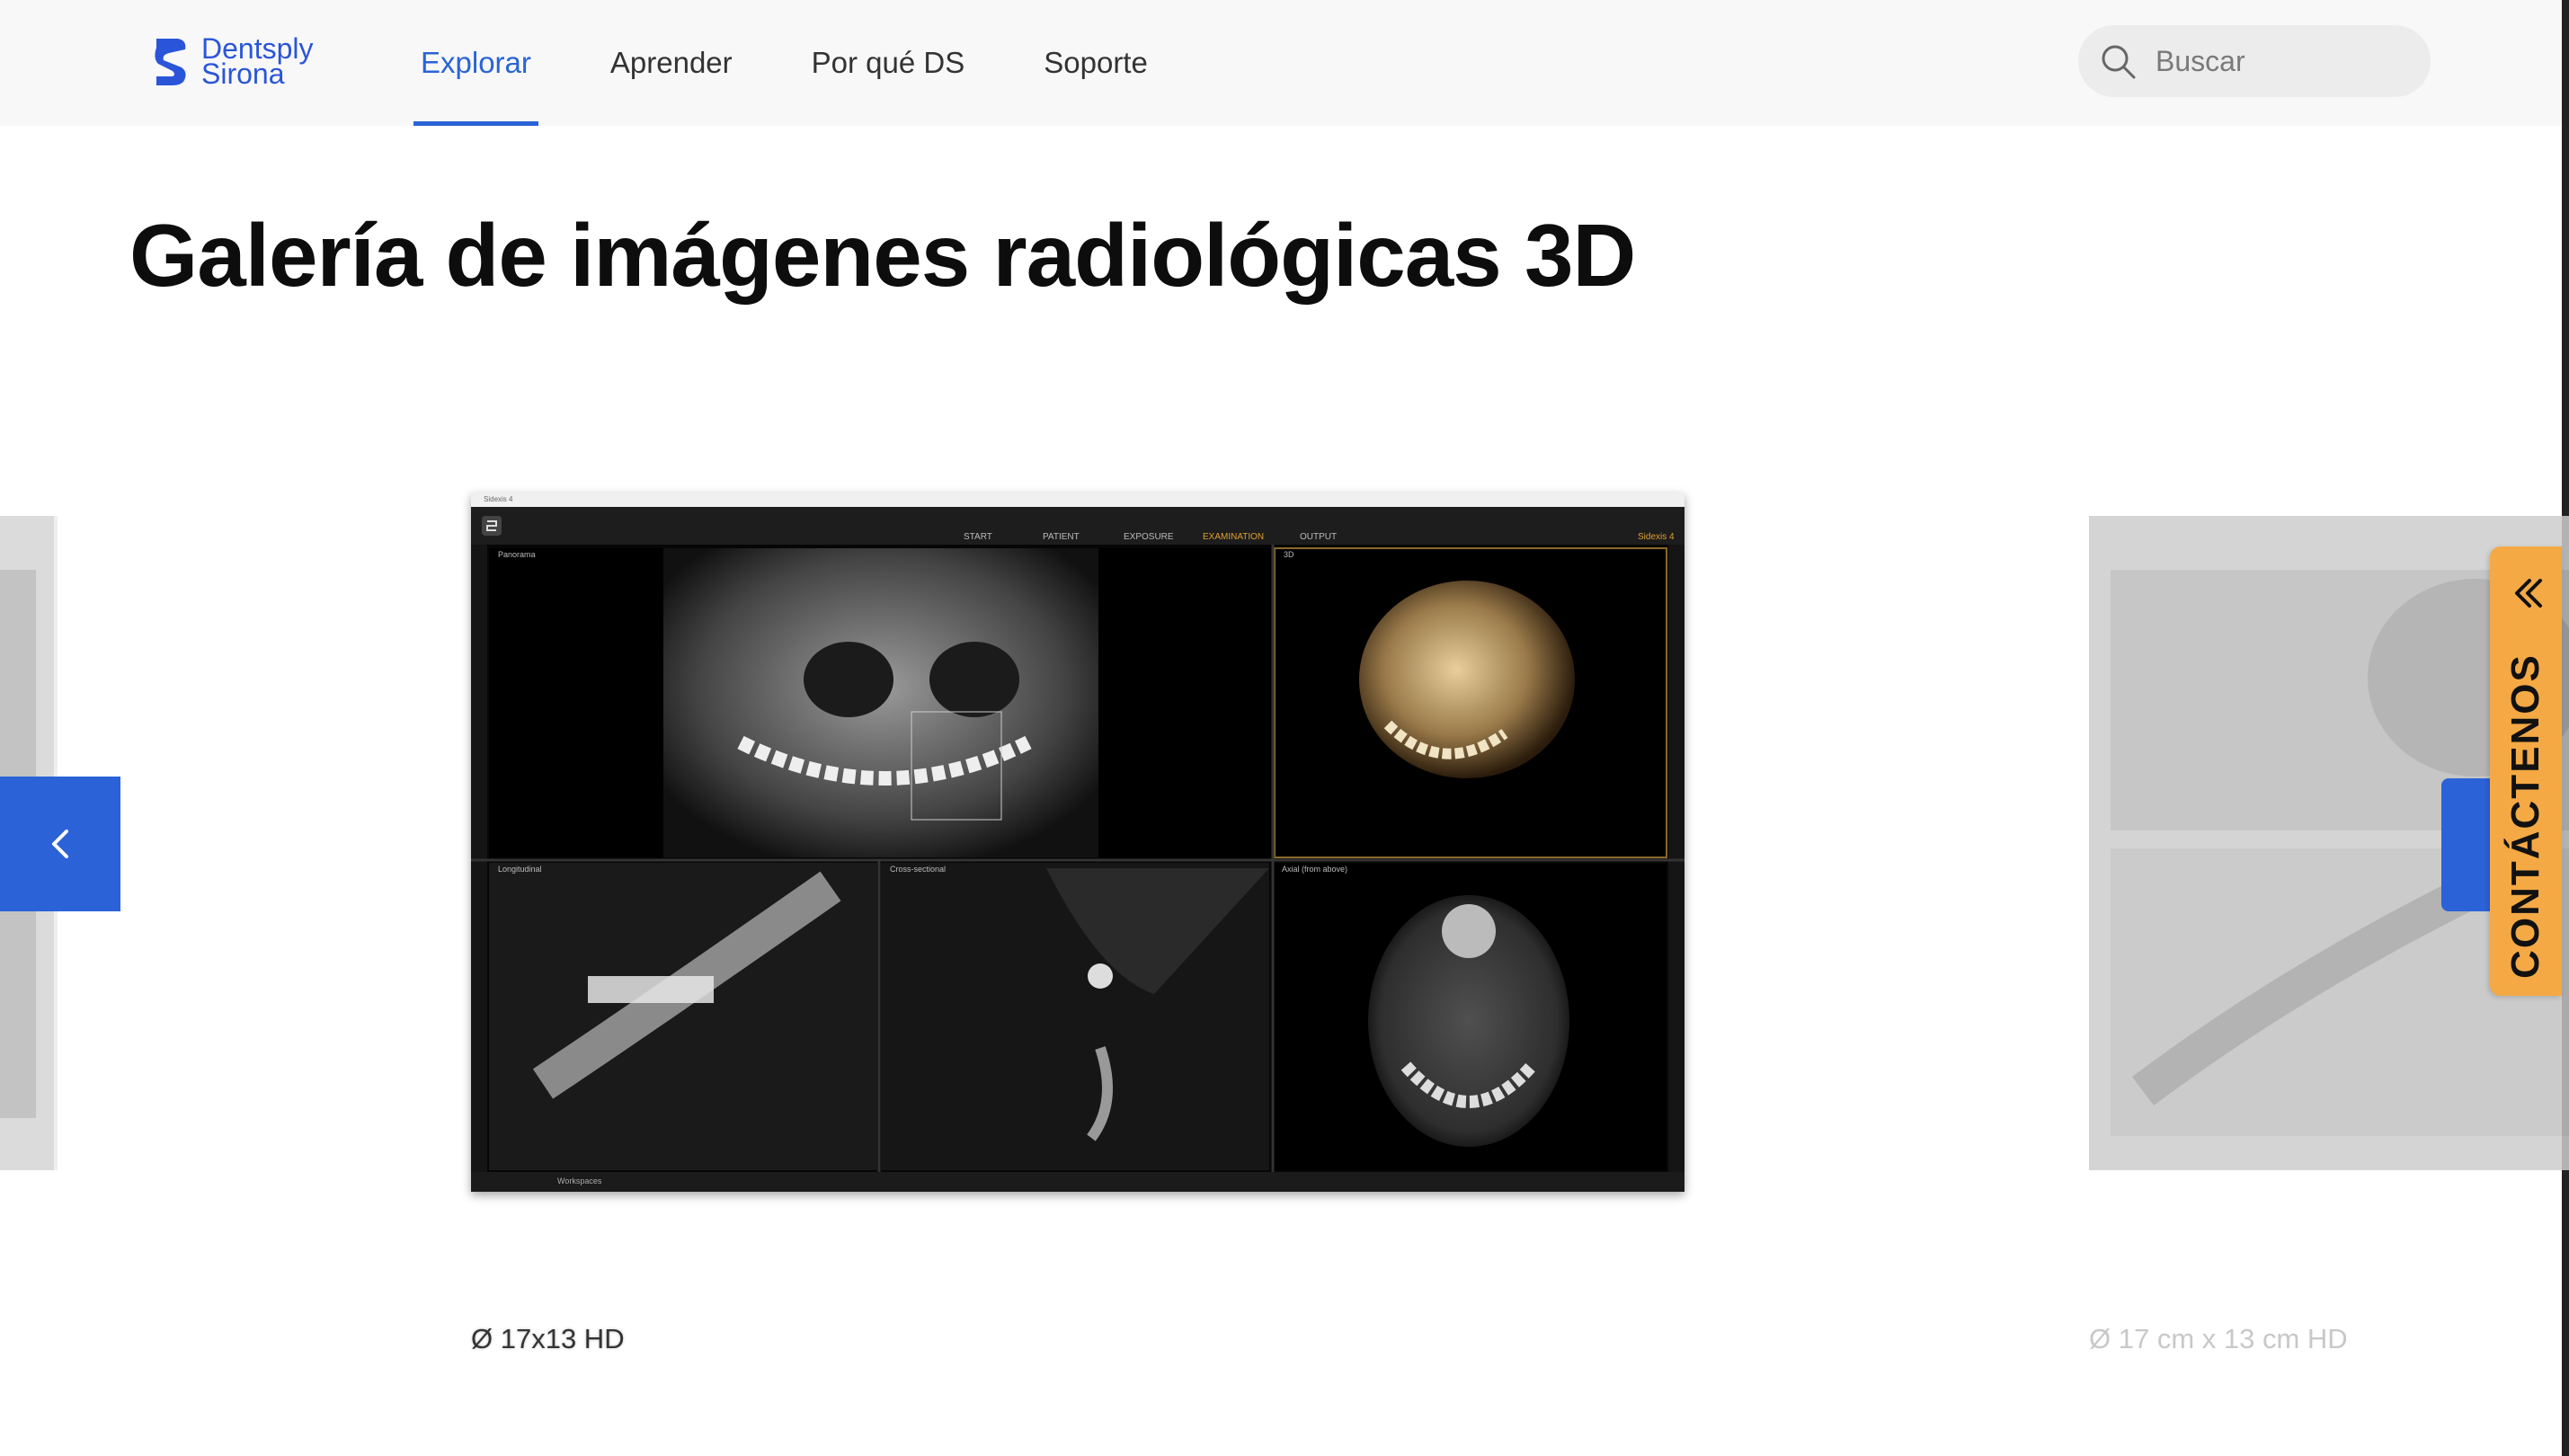 The image size is (2569, 1456). I want to click on app-step-examination: EXAMINATION, so click(1234, 537).